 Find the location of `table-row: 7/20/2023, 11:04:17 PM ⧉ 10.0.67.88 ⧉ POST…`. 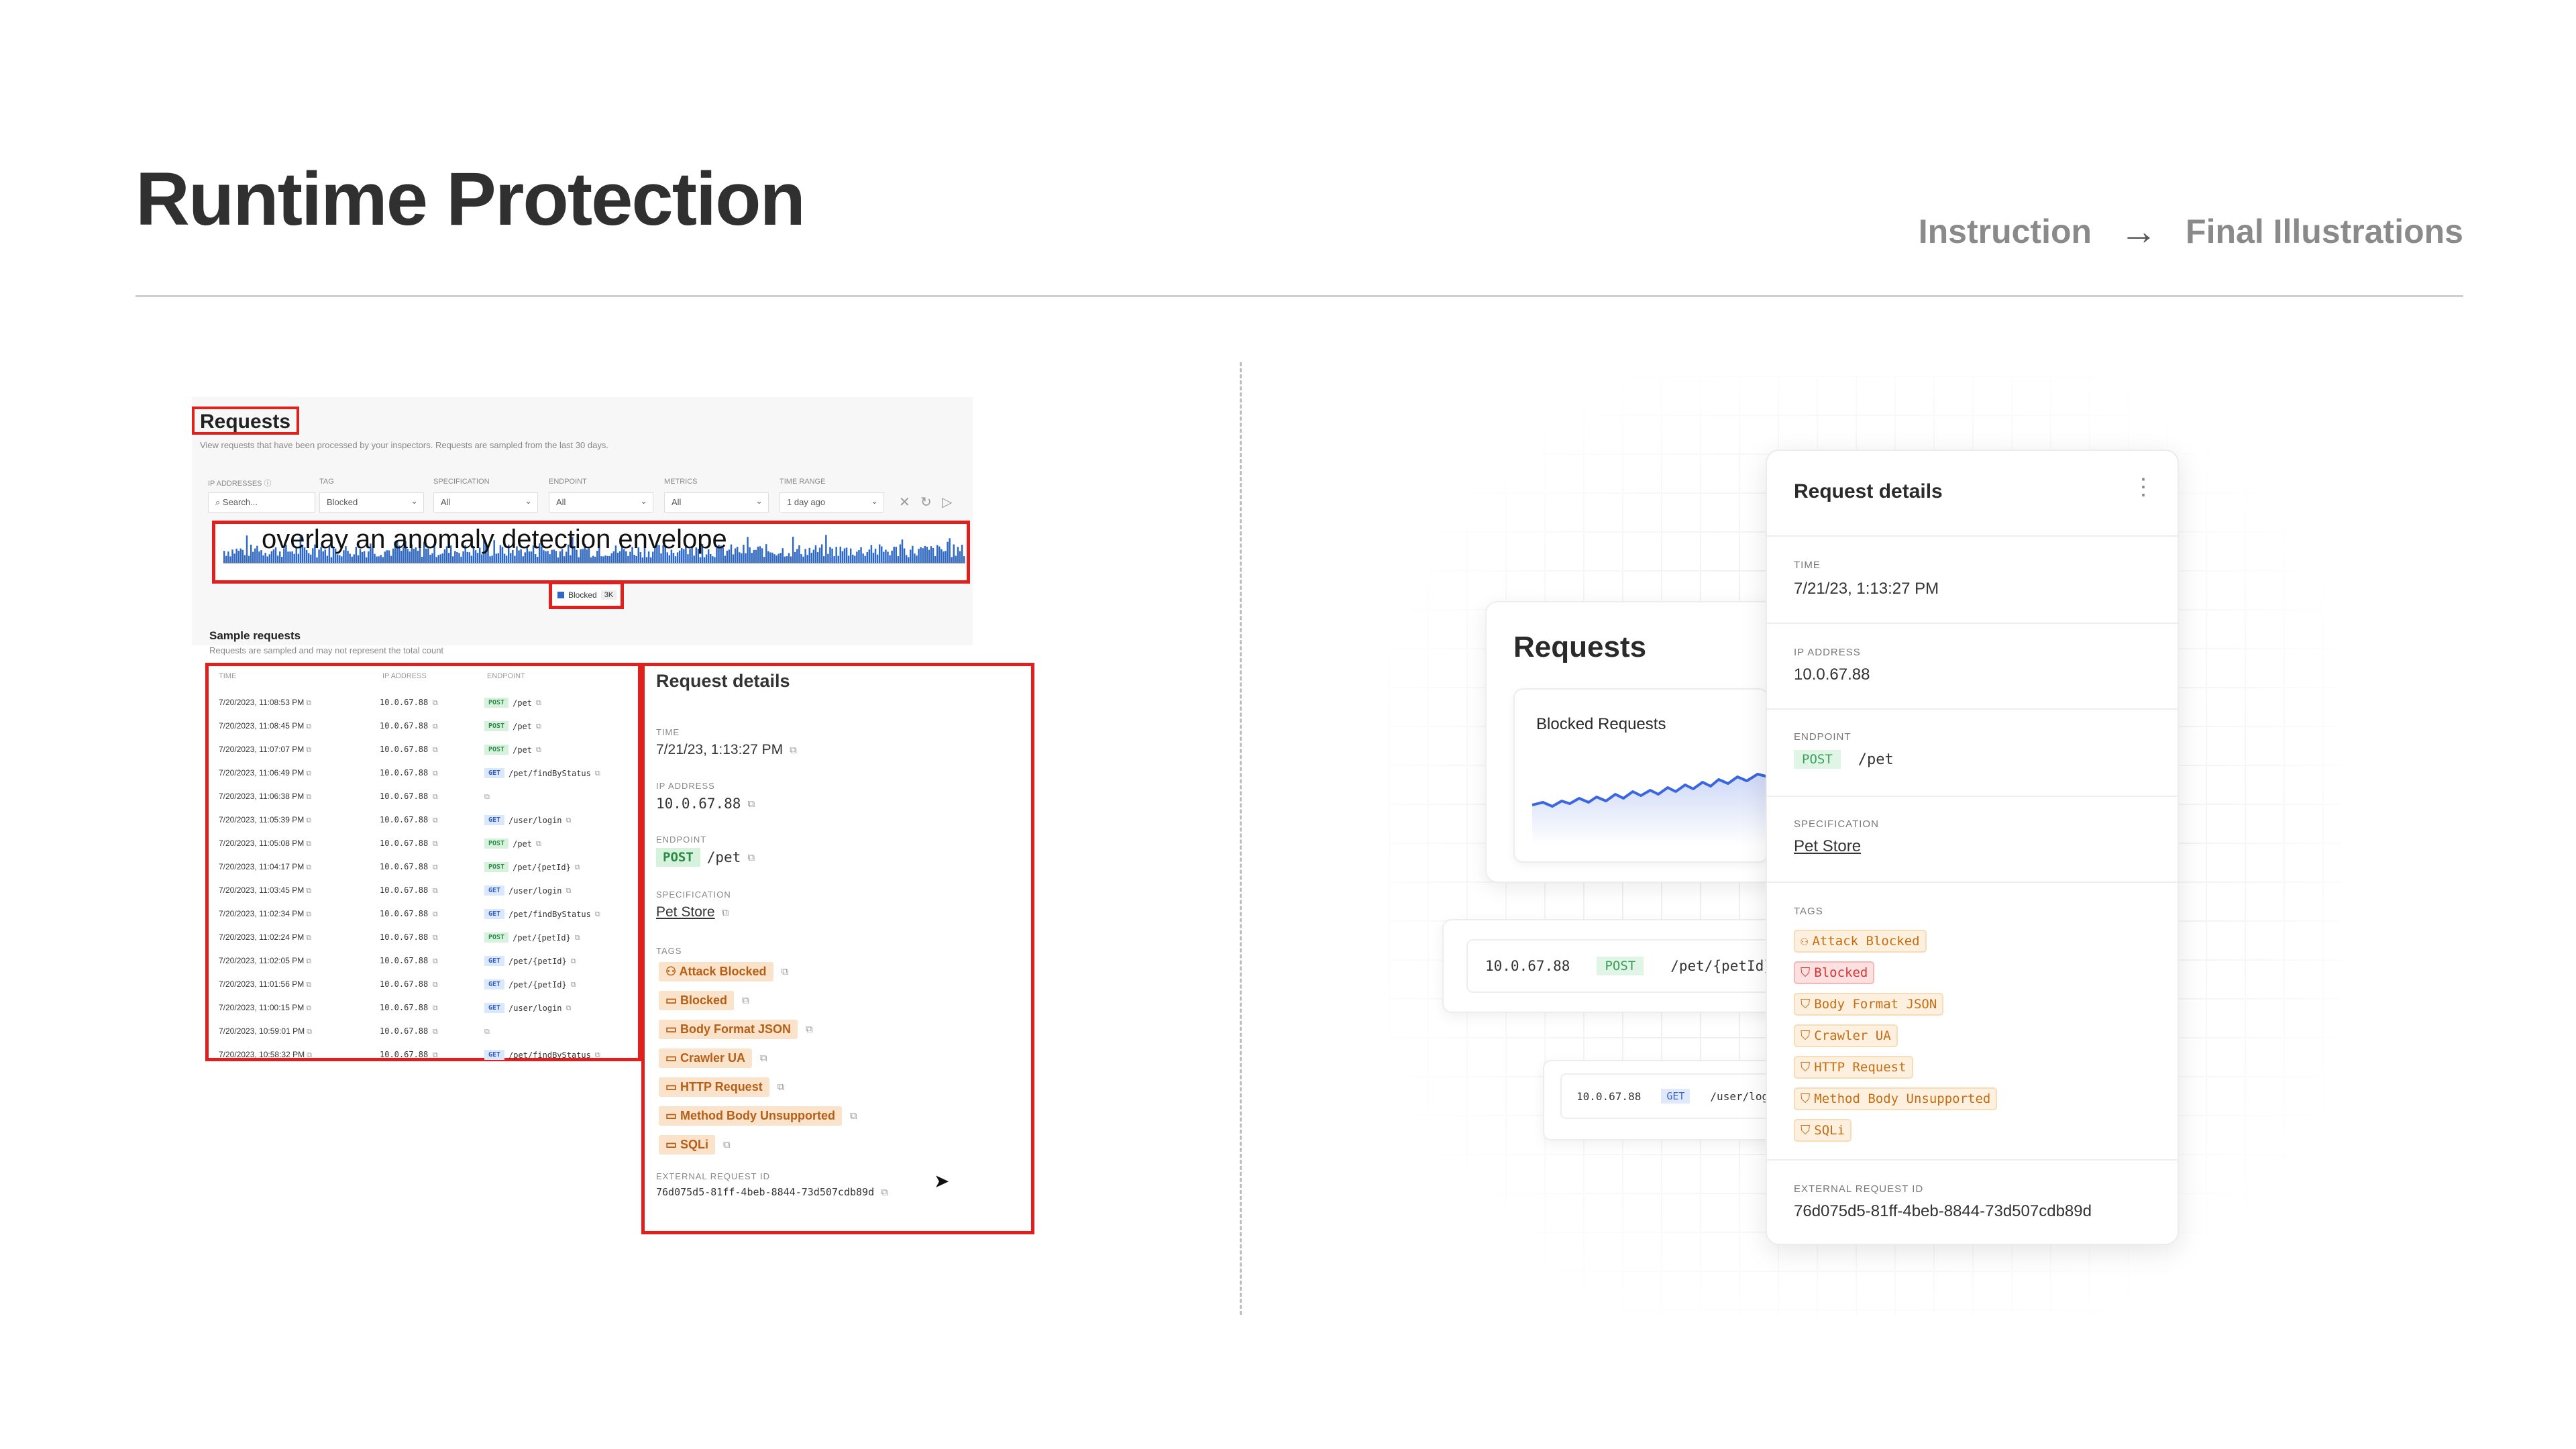

table-row: 7/20/2023, 11:04:17 PM ⧉ 10.0.67.88 ⧉ POST… is located at coordinates (424, 867).